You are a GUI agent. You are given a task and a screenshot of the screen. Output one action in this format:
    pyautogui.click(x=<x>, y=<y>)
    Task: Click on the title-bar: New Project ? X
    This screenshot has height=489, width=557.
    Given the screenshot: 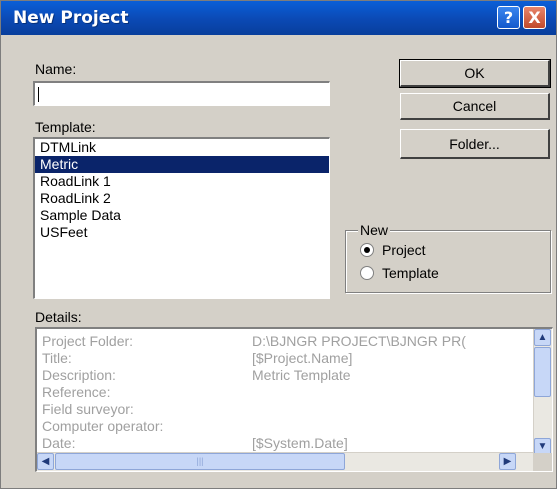 What is the action you would take?
    pyautogui.click(x=278, y=18)
    